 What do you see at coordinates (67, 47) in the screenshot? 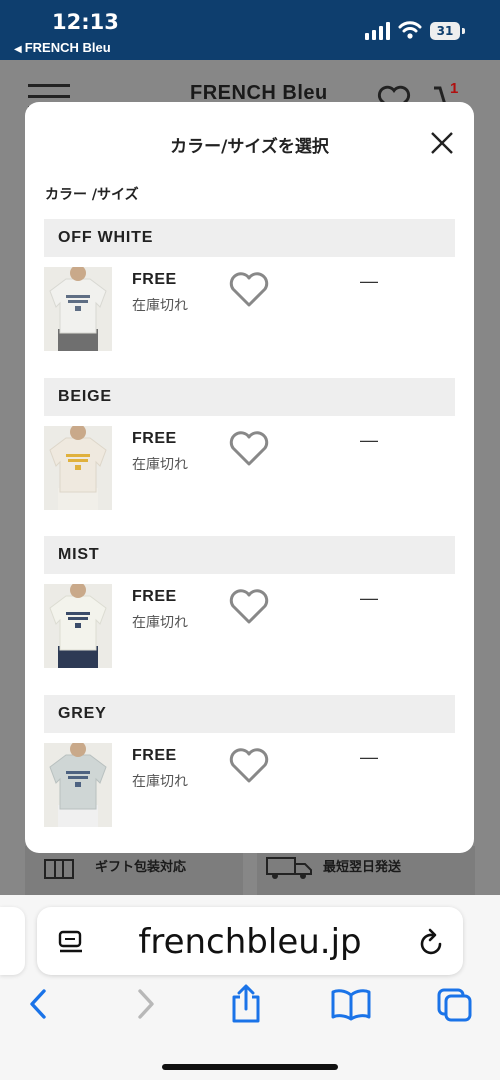
I see `back-app-label: FRENCH Bleu` at bounding box center [67, 47].